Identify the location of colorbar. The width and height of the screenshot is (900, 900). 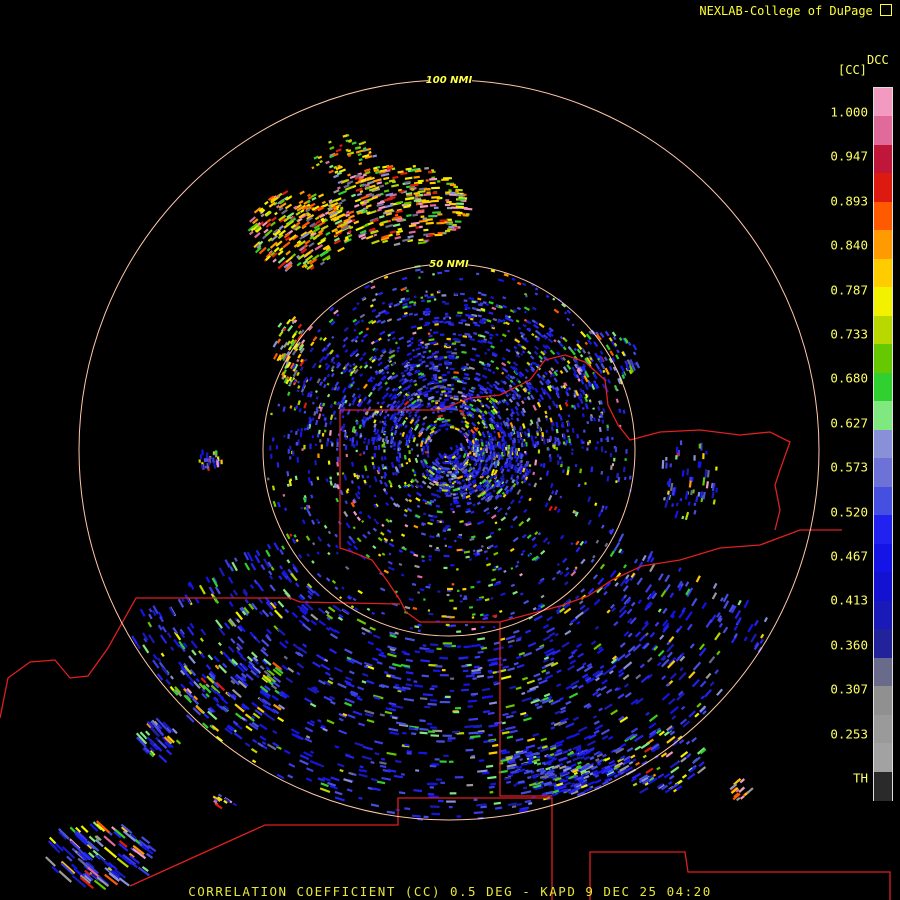
(883, 444).